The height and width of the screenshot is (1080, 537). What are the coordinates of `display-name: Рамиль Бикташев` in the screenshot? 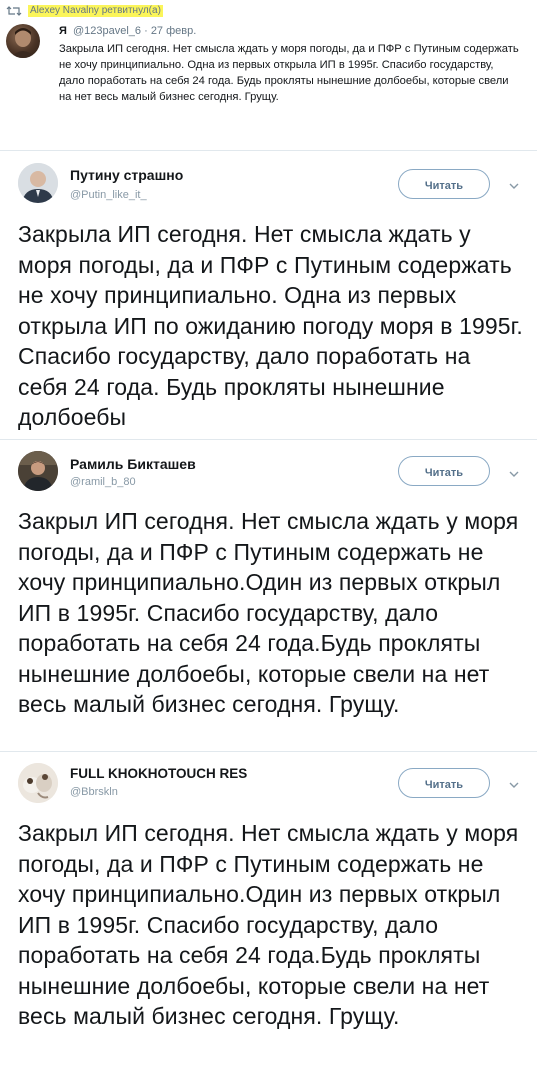 It's located at (133, 464).